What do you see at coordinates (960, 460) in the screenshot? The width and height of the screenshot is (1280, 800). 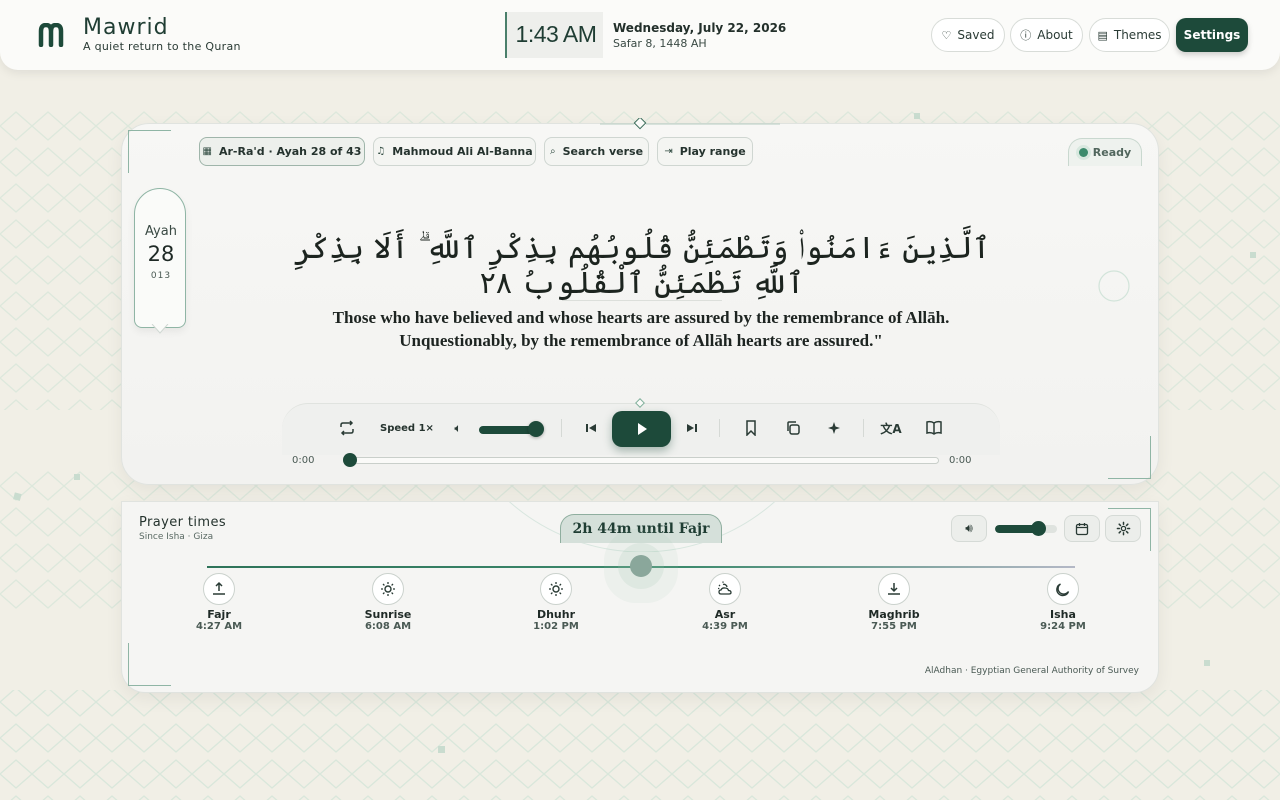 I see `total-duration: 0:00` at bounding box center [960, 460].